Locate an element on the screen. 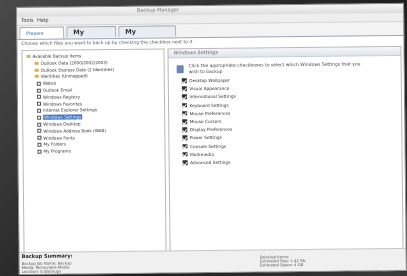 The height and width of the screenshot is (276, 407). setting-item: Console Settings is located at coordinates (204, 146).